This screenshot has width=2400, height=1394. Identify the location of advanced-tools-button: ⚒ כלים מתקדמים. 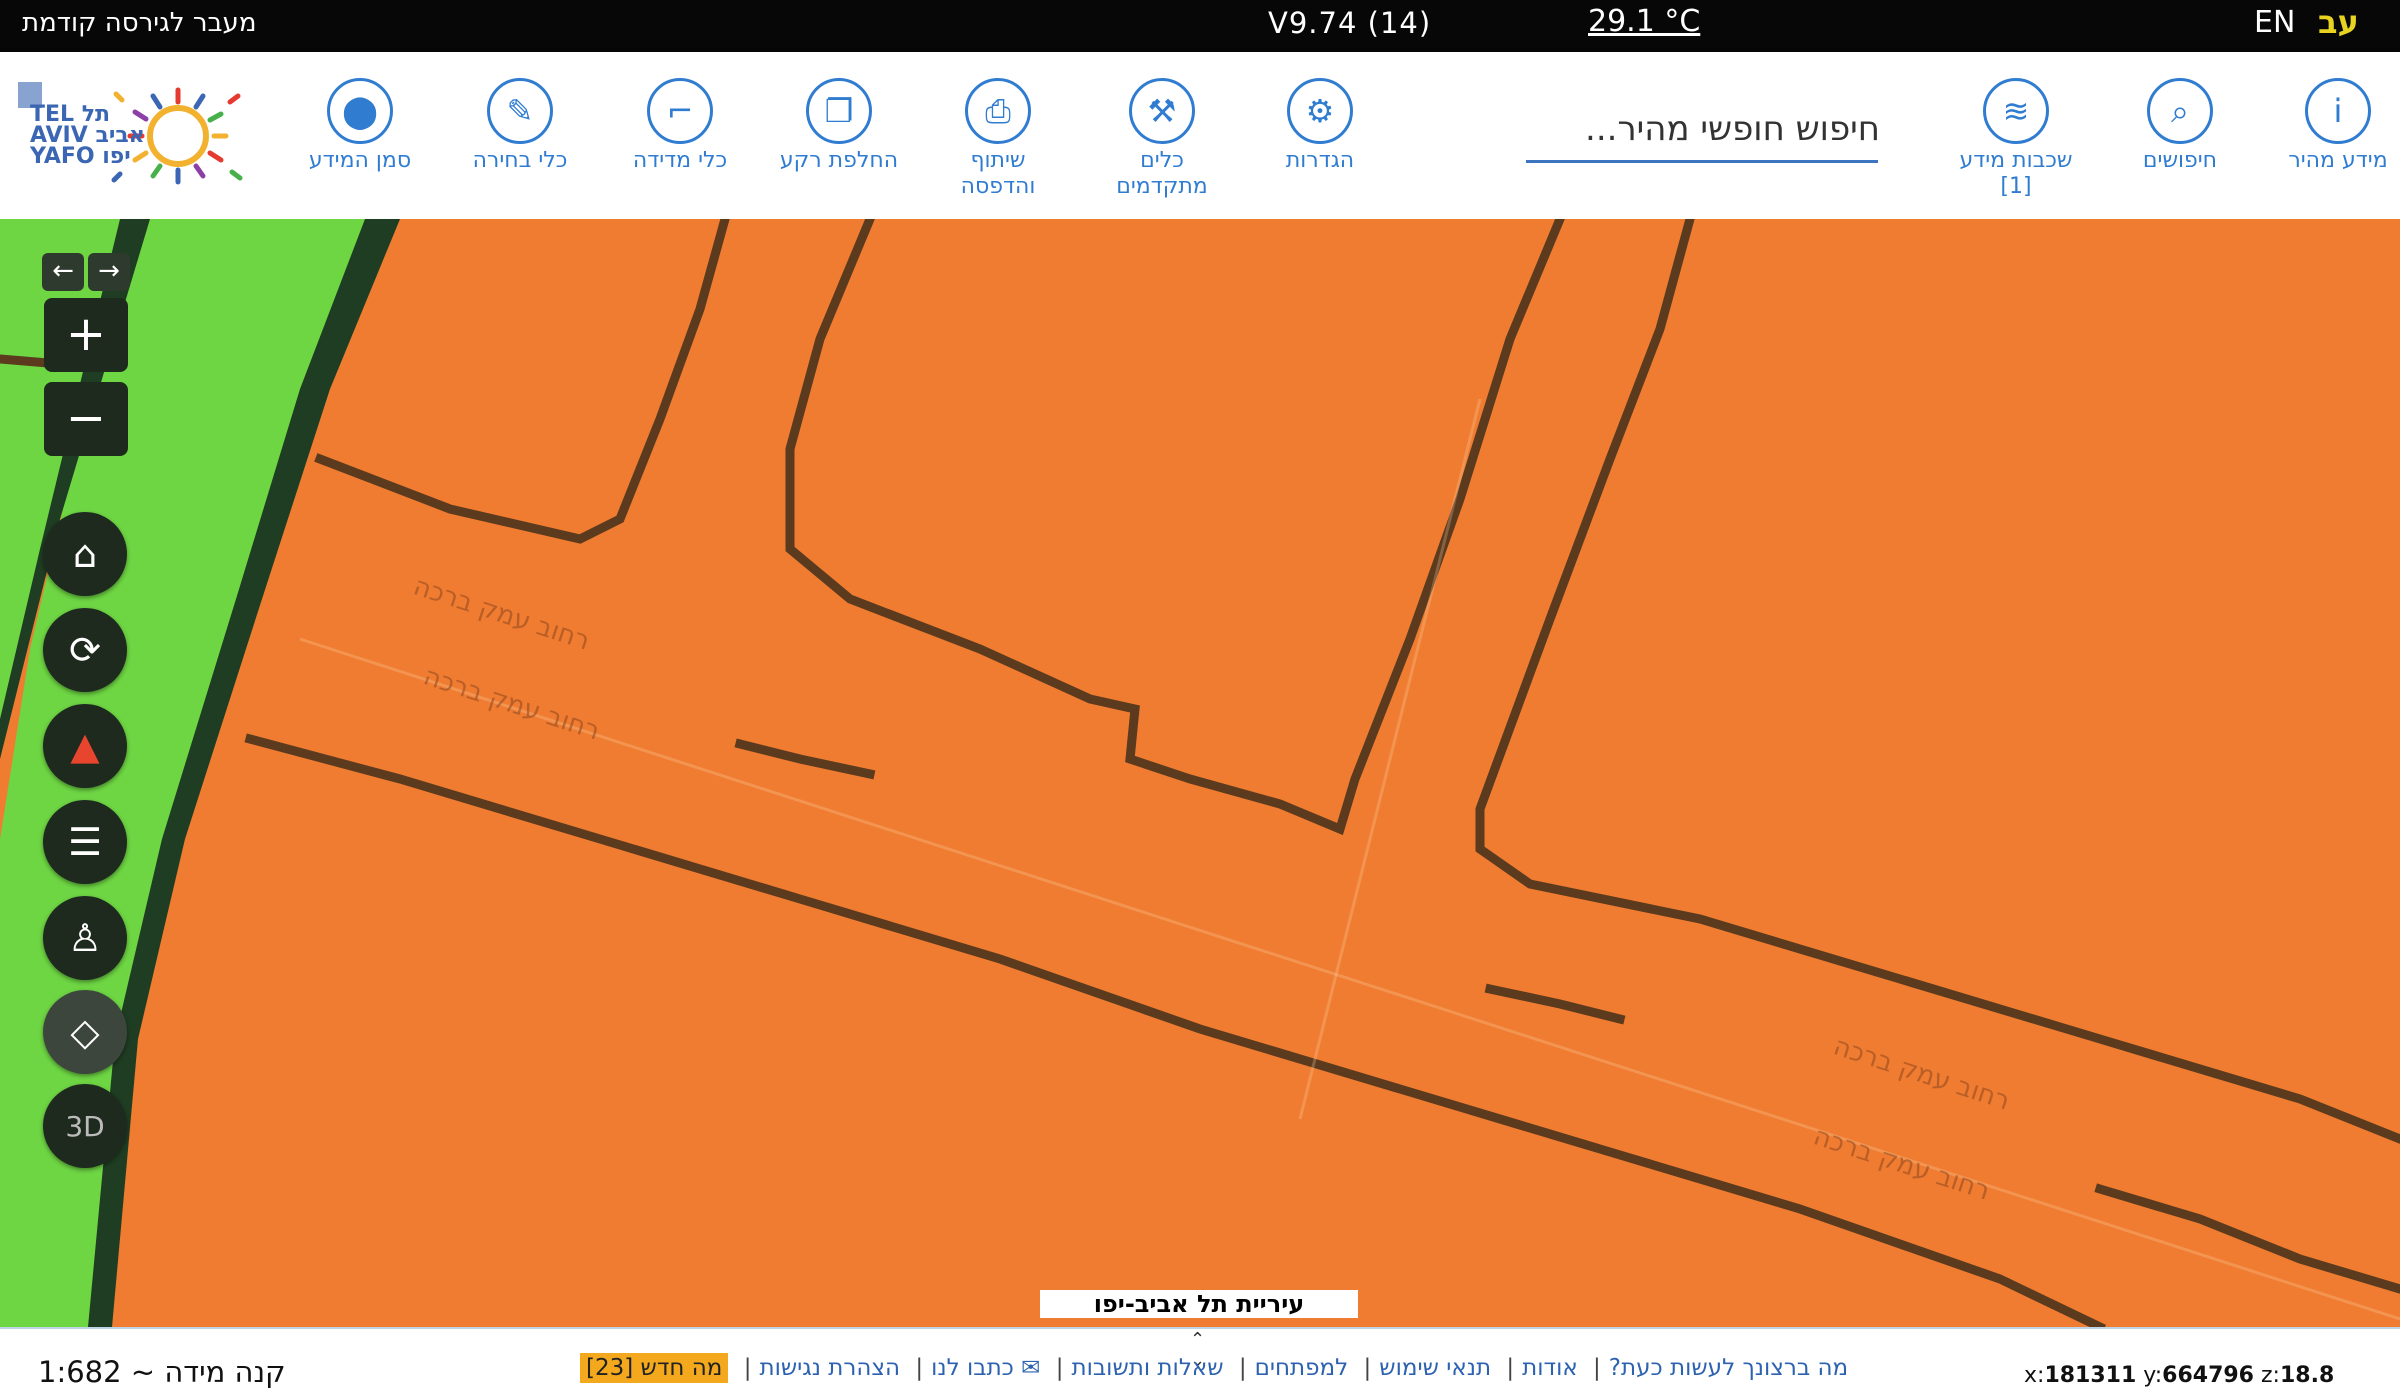
(1162, 139).